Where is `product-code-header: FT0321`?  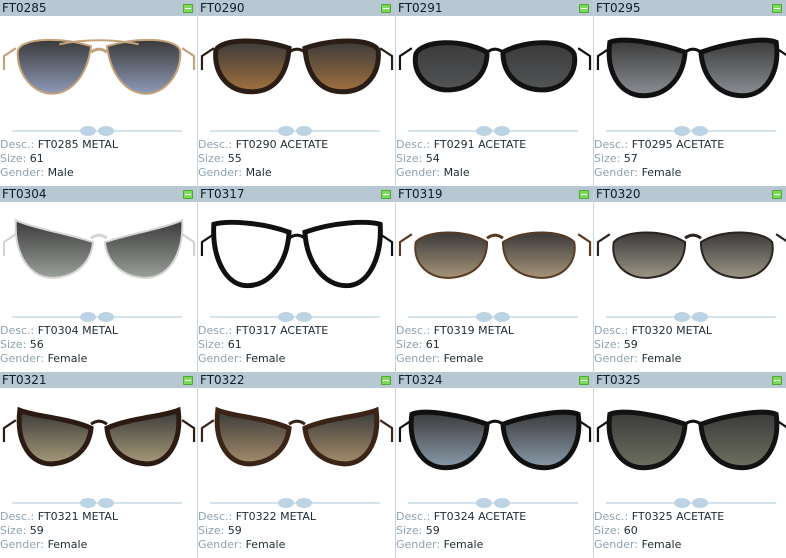 product-code-header: FT0321 is located at coordinates (98, 380).